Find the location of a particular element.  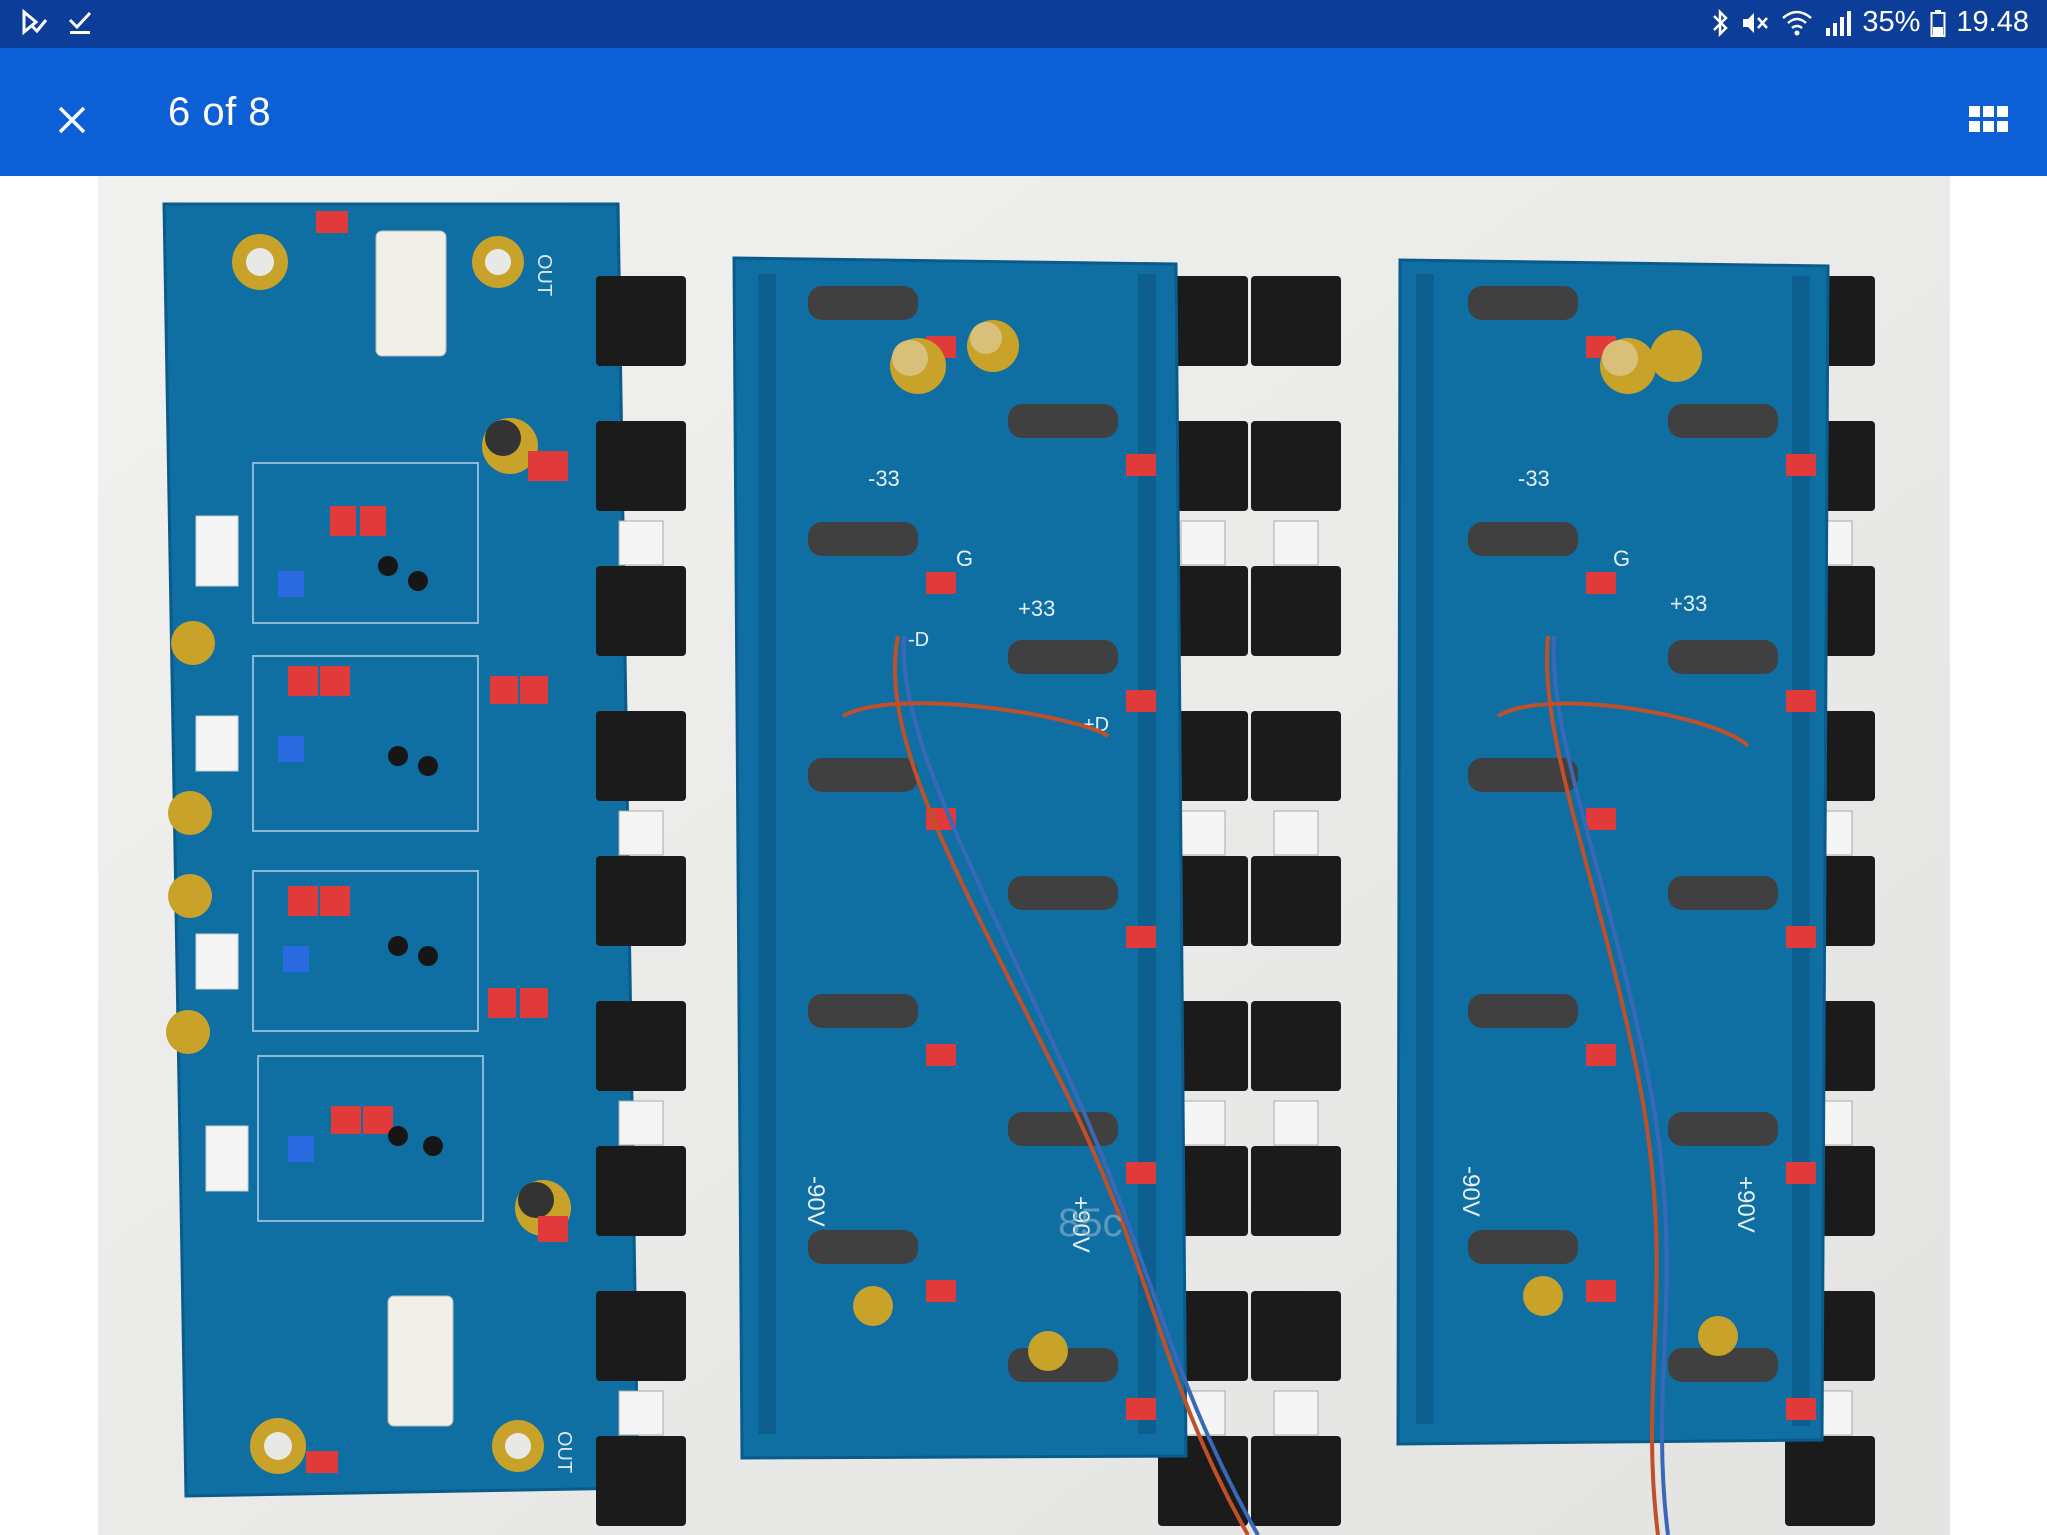

label-right-minus90: -90V is located at coordinates (1470, 1191).